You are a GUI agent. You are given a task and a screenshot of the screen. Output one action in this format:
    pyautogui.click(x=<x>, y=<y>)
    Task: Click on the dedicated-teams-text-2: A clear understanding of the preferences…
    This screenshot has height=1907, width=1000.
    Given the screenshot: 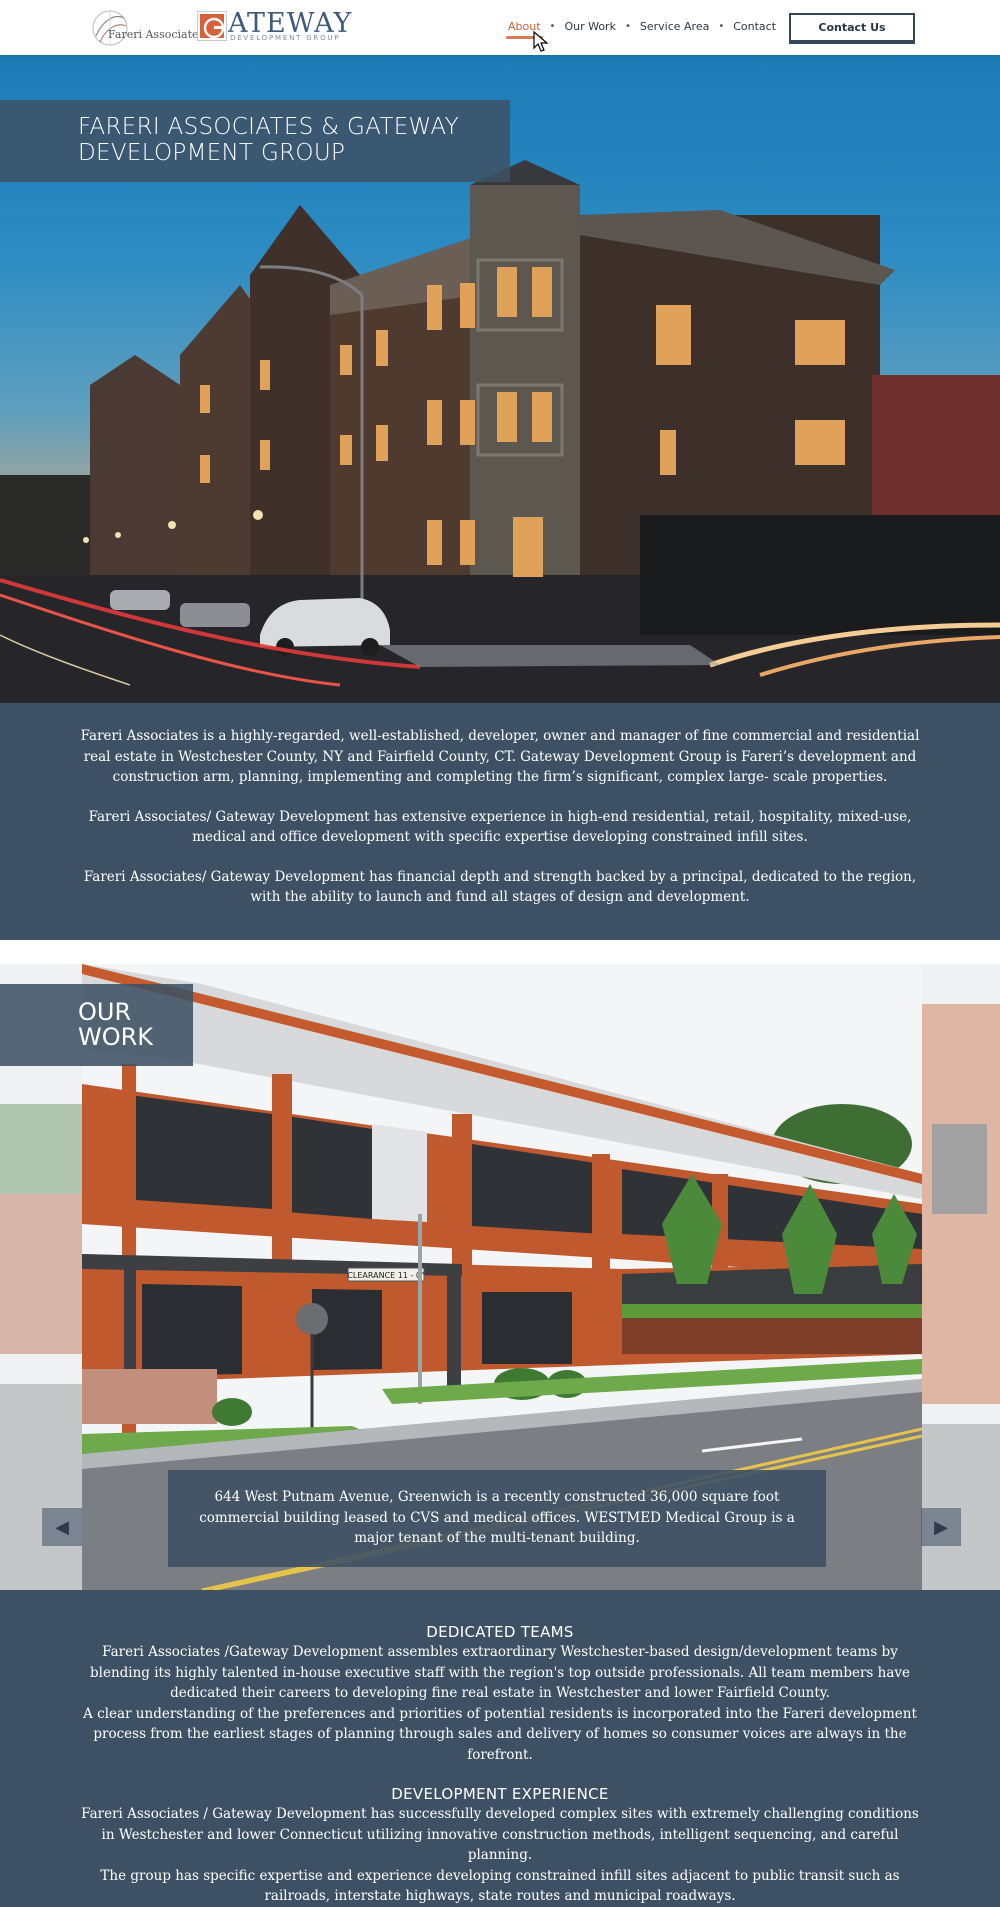 What is the action you would take?
    pyautogui.click(x=500, y=1734)
    